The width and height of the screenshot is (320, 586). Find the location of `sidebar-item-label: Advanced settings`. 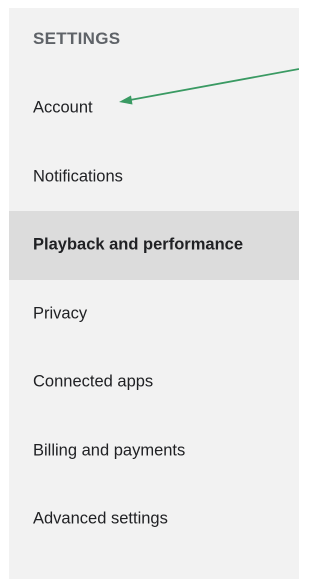

sidebar-item-label: Advanced settings is located at coordinates (100, 518).